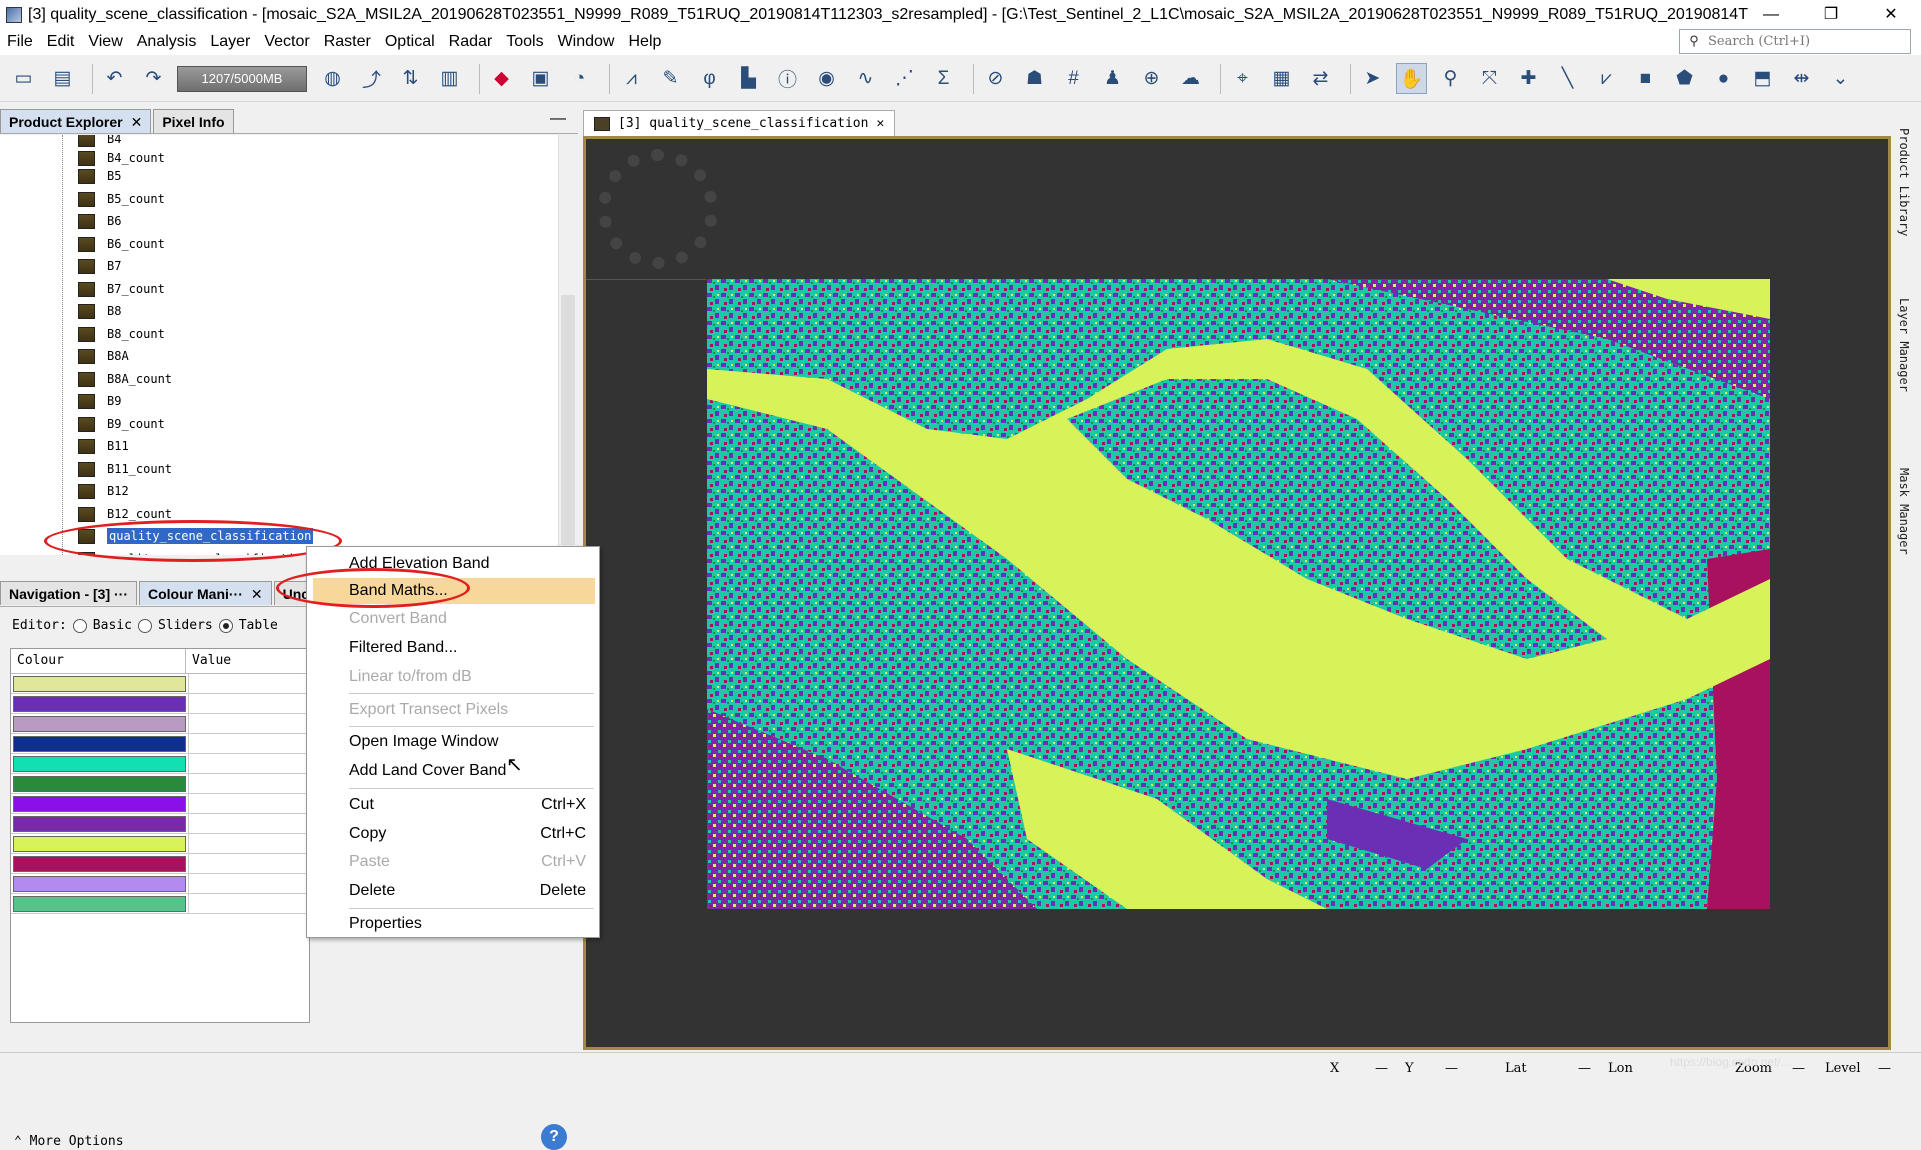 The image size is (1921, 1150). What do you see at coordinates (20, 42) in the screenshot?
I see `menu-file: File` at bounding box center [20, 42].